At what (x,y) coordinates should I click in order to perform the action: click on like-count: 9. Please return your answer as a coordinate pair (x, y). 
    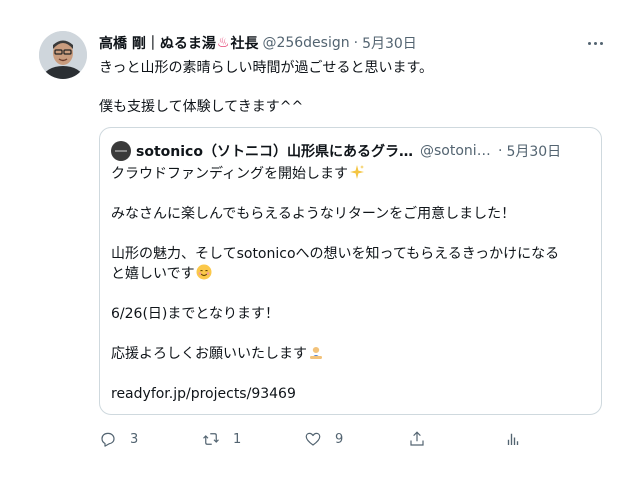
    Looking at the image, I should click on (339, 439).